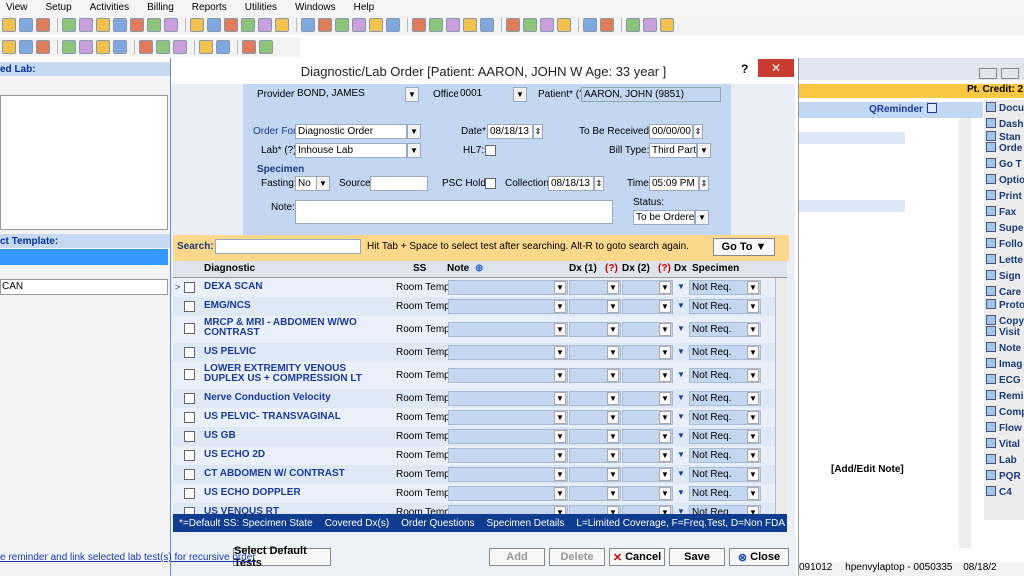 The height and width of the screenshot is (576, 1024). What do you see at coordinates (1004, 148) in the screenshot?
I see `action-item: Orde` at bounding box center [1004, 148].